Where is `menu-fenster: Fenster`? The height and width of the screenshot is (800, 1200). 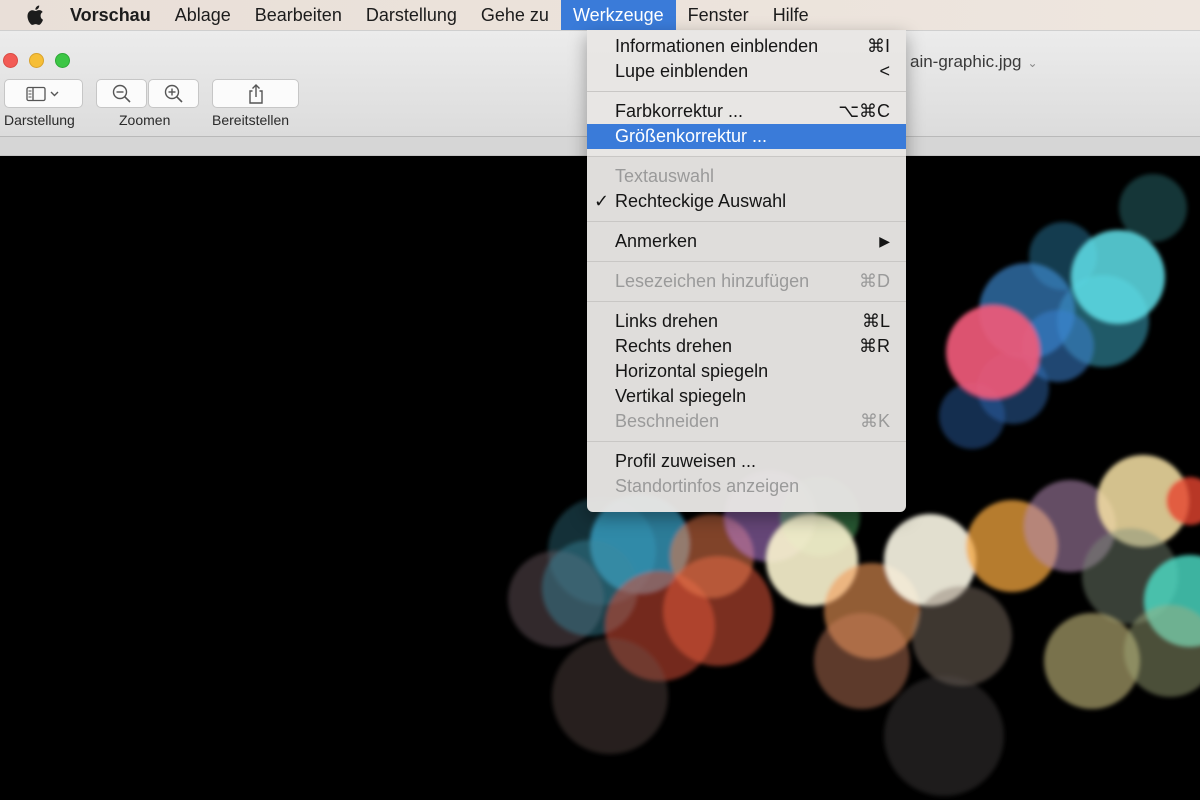 menu-fenster: Fenster is located at coordinates (718, 15).